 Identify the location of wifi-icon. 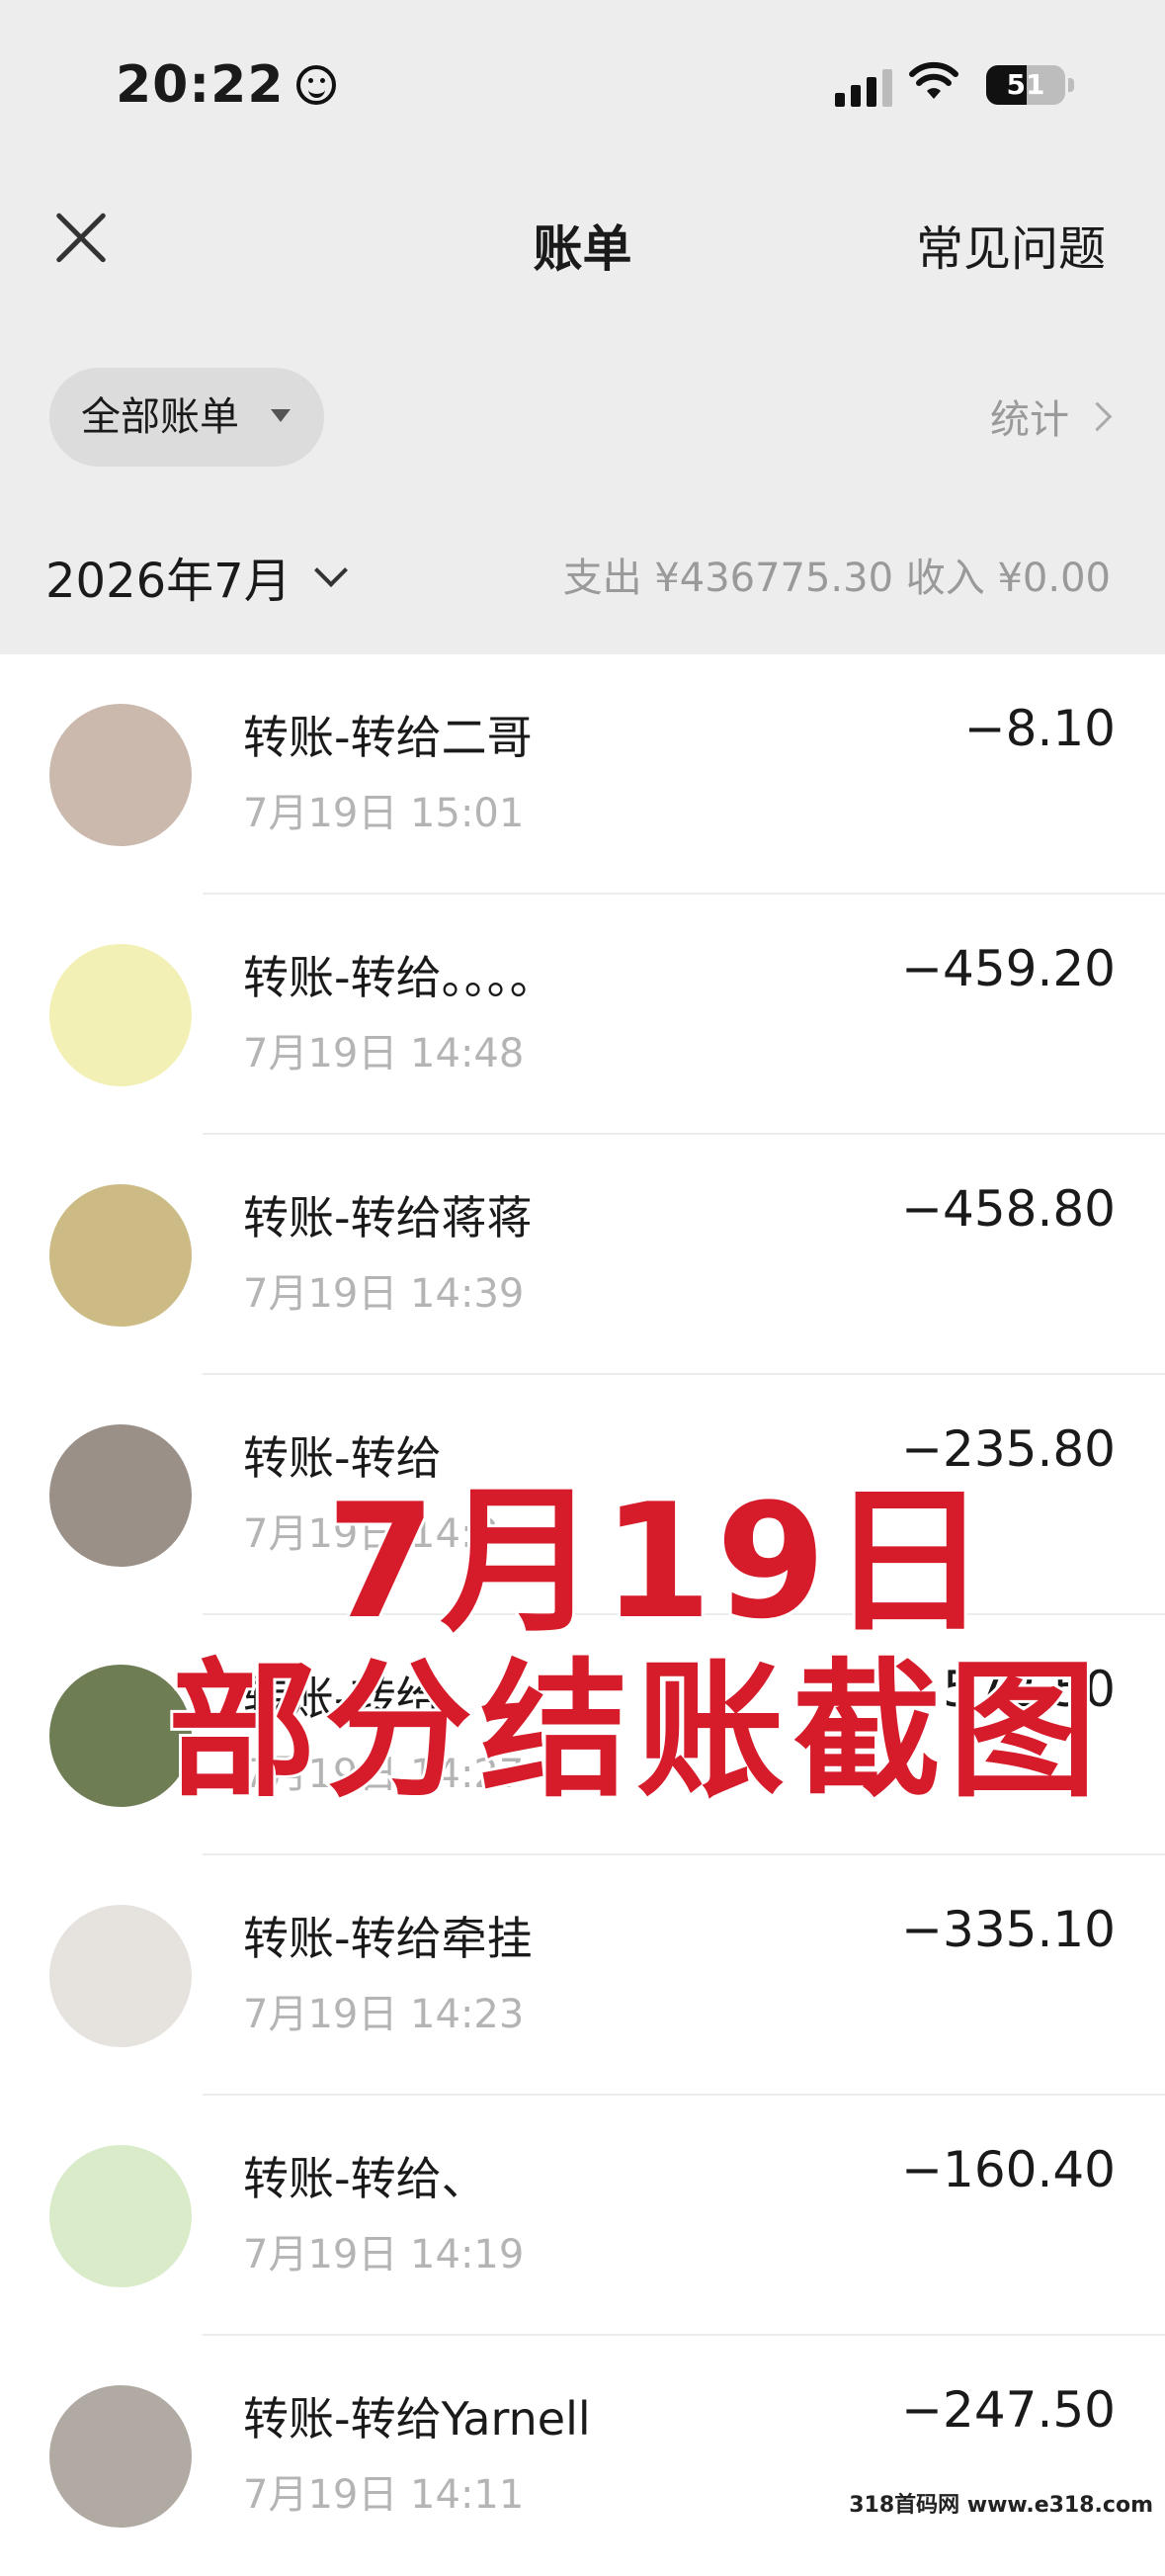
(933, 80).